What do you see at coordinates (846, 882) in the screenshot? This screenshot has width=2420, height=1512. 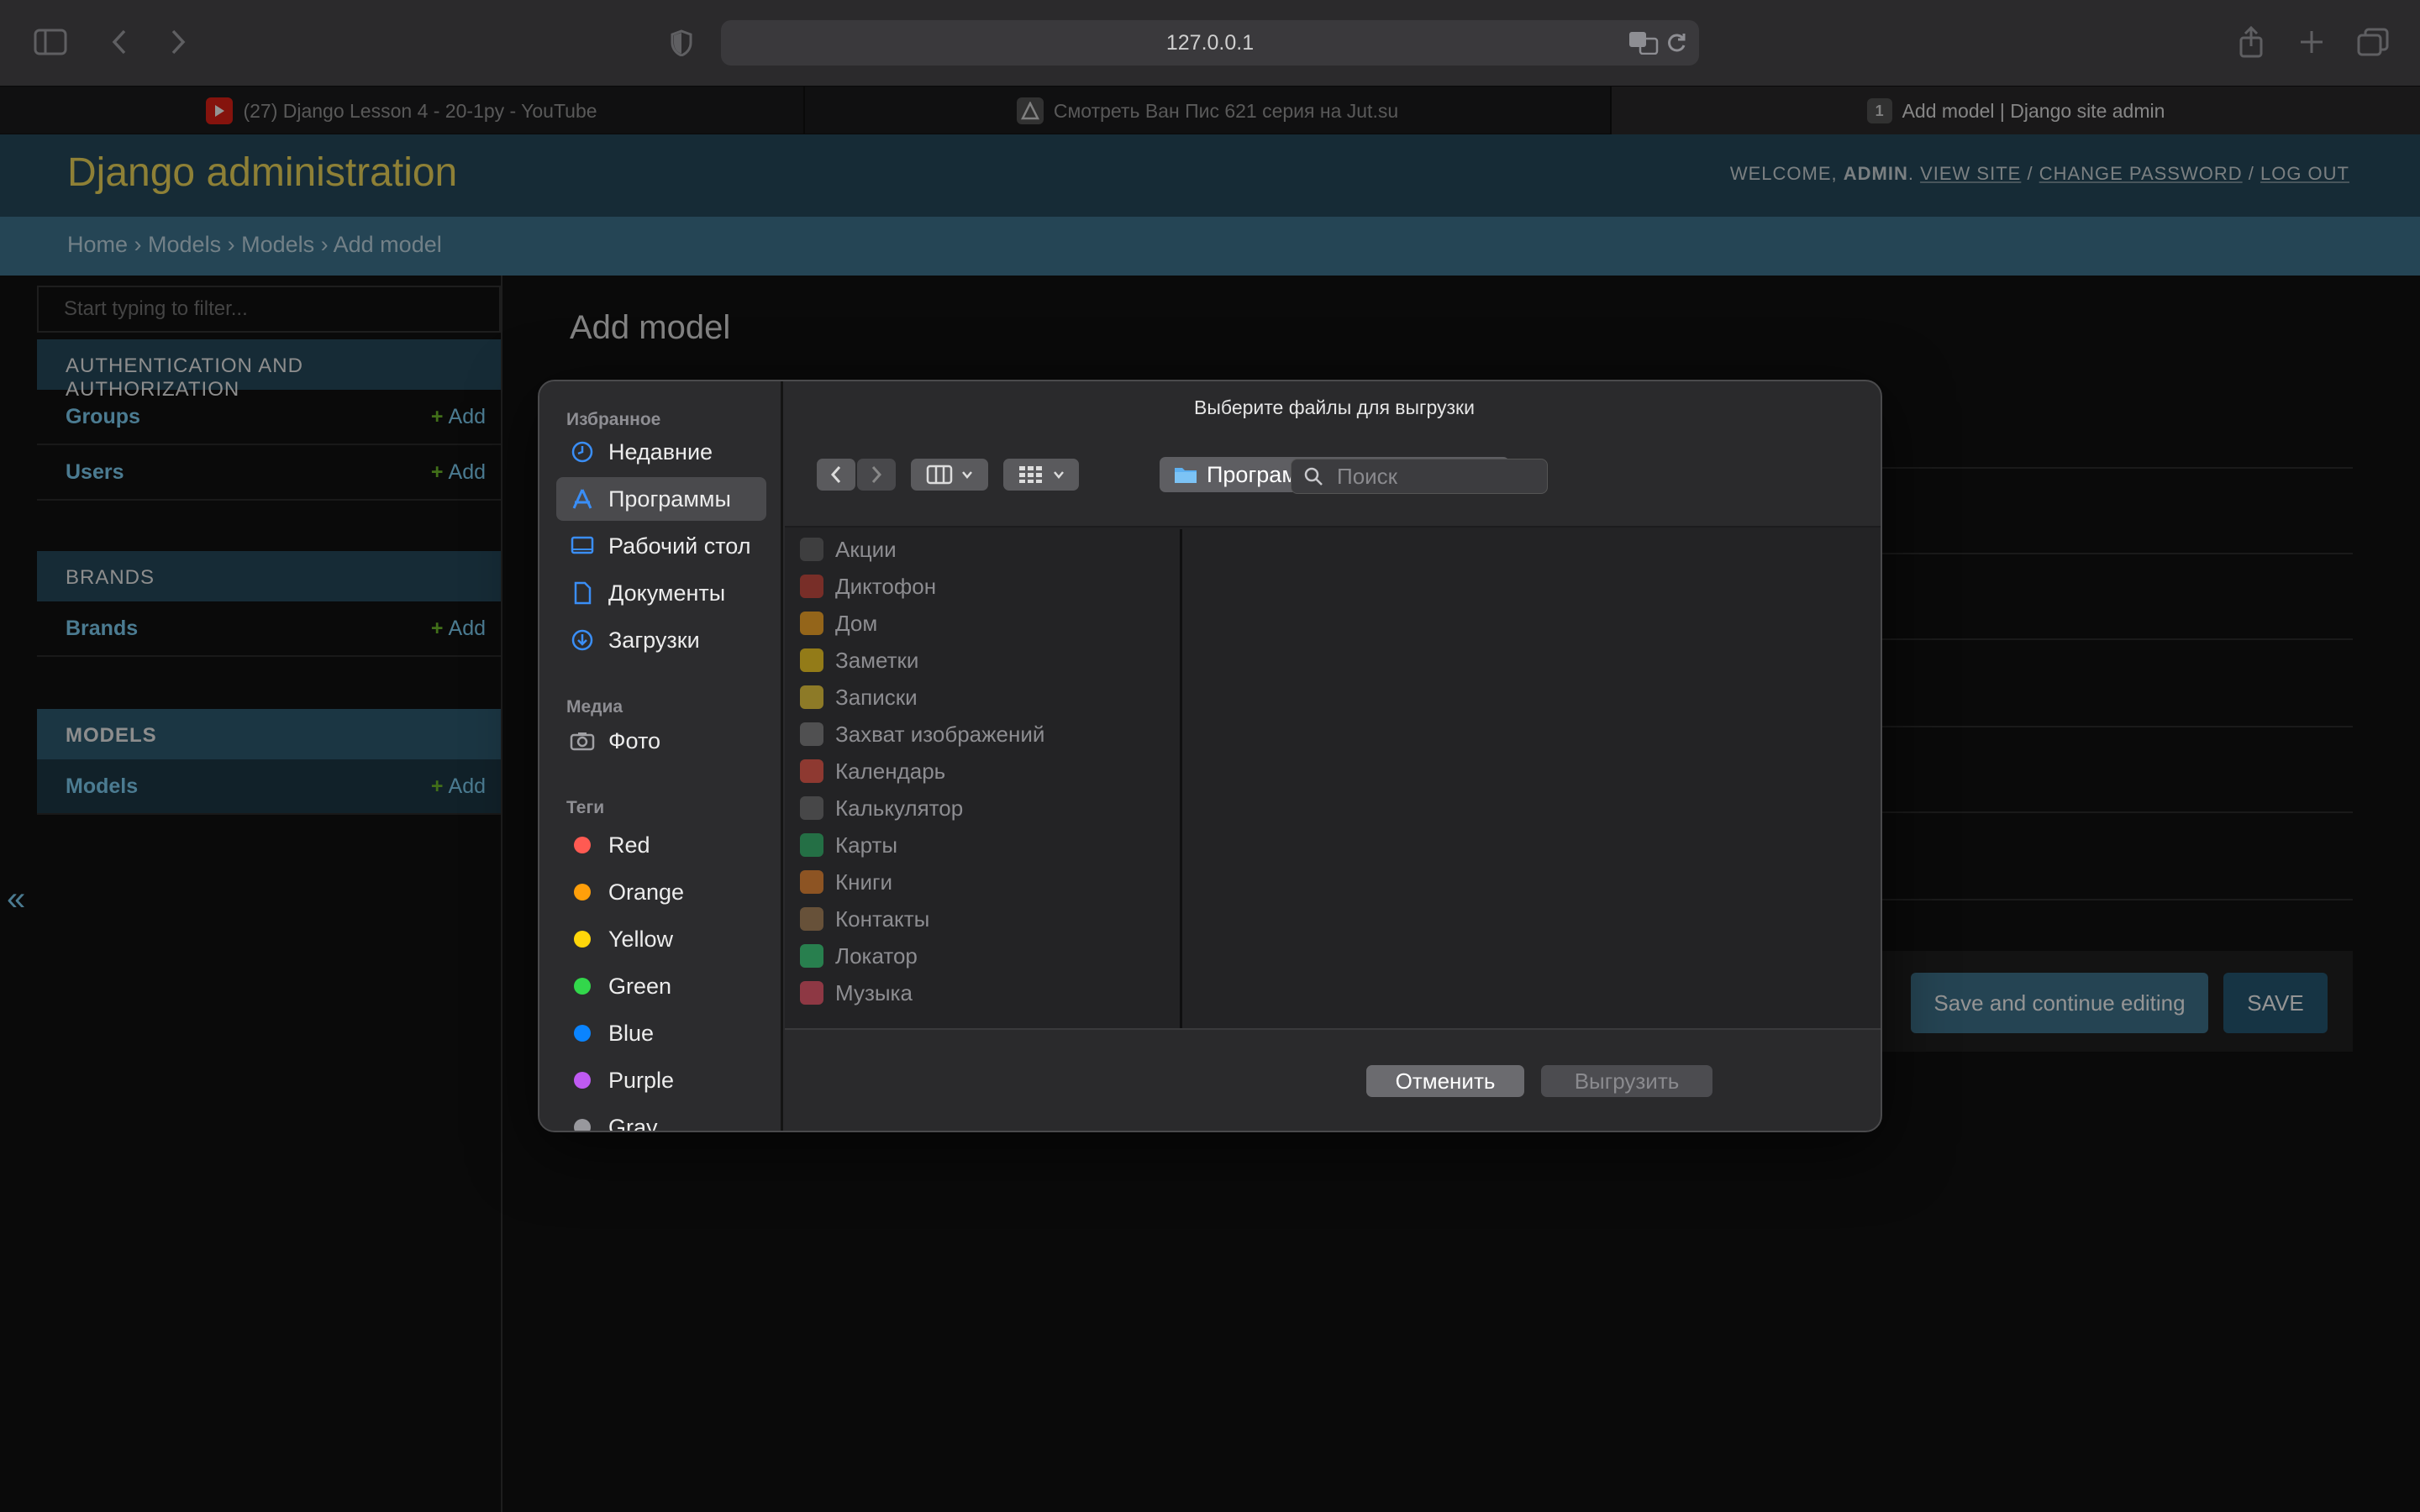 I see `file-list-item: Книги` at bounding box center [846, 882].